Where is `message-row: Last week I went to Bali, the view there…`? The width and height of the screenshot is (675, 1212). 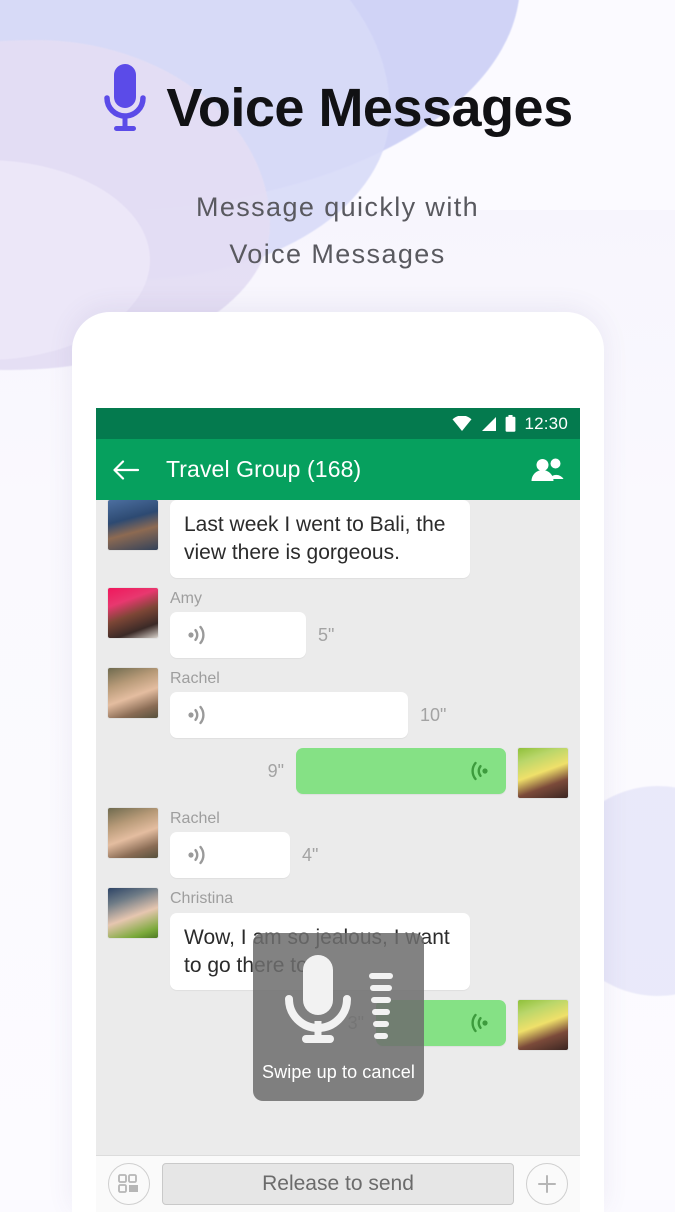
message-row: Last week I went to Bali, the view there… is located at coordinates (338, 539).